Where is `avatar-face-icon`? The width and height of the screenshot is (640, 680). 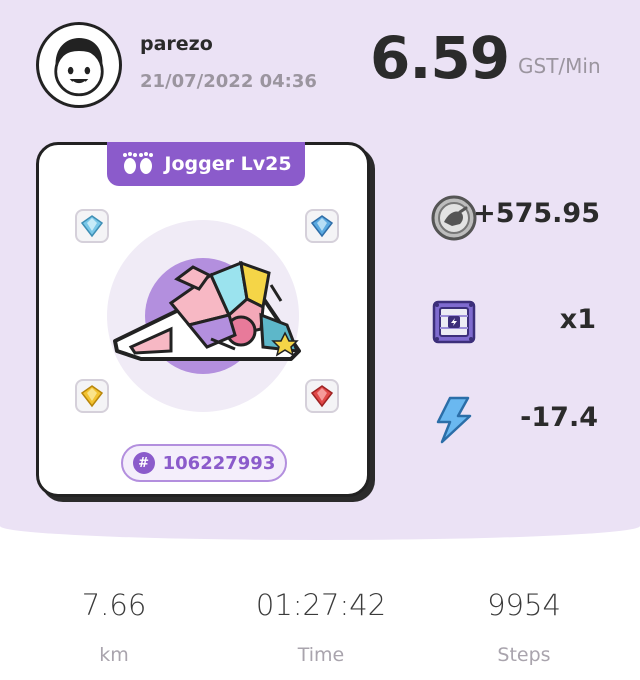 avatar-face-icon is located at coordinates (79, 67).